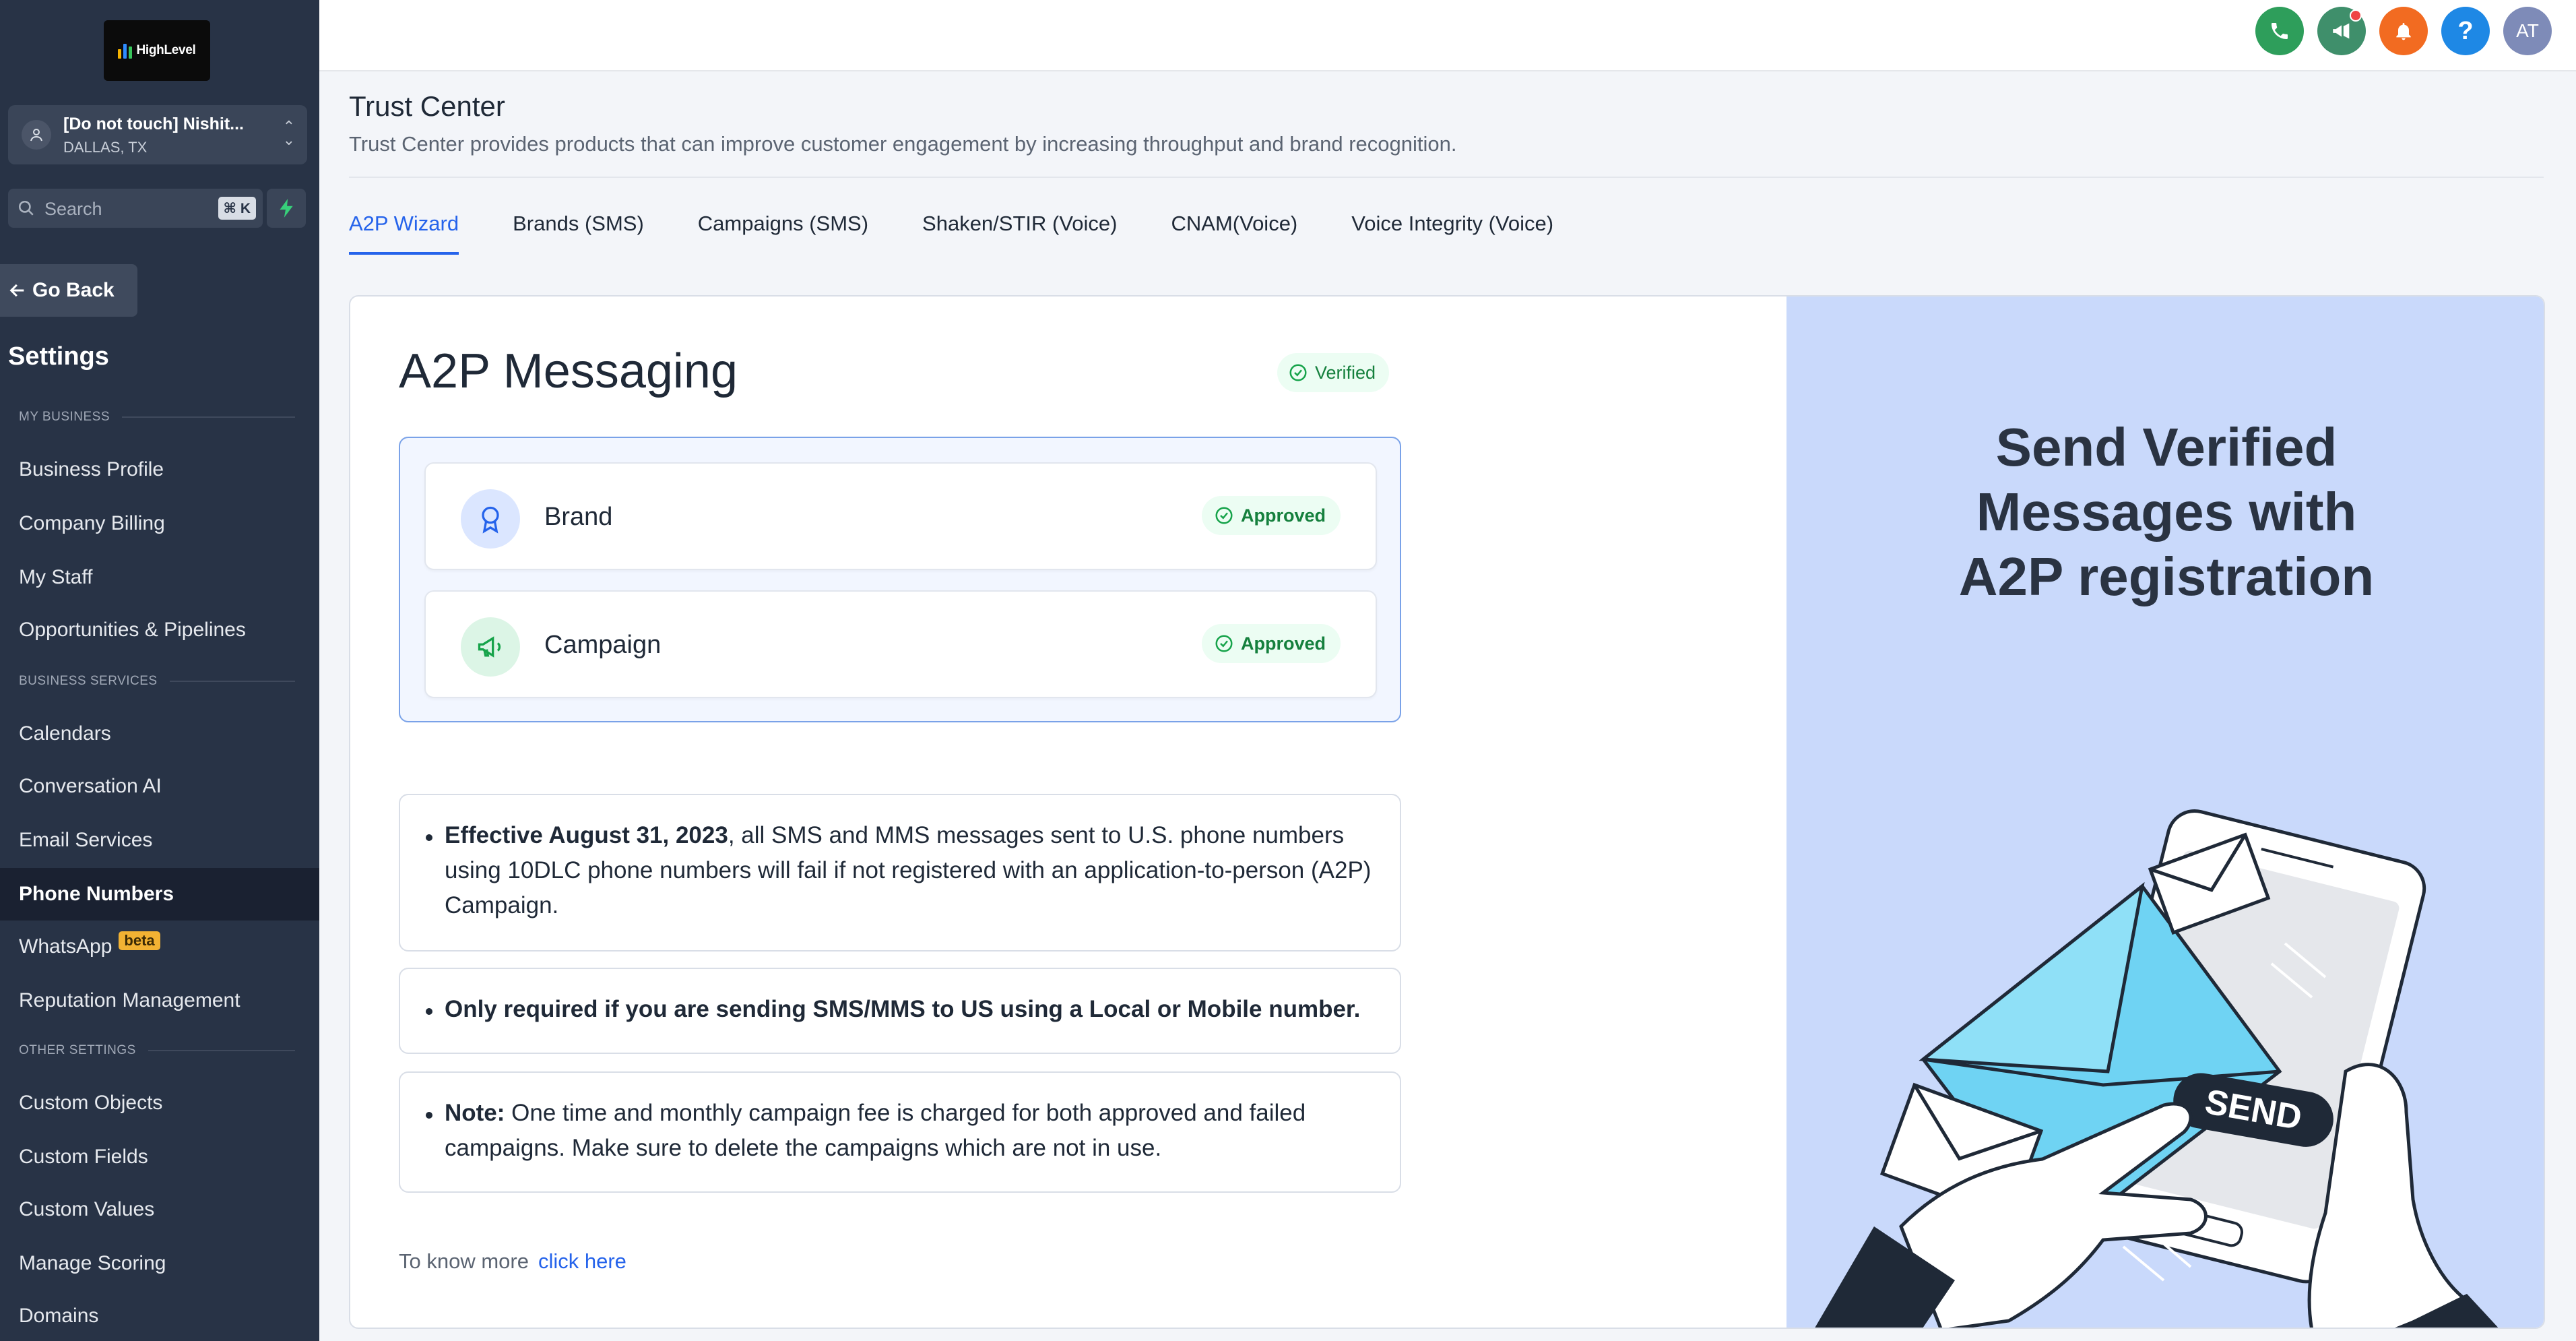 The image size is (2576, 1341). What do you see at coordinates (404, 233) in the screenshot?
I see `tab-a2p-wizard: A2P Wizard` at bounding box center [404, 233].